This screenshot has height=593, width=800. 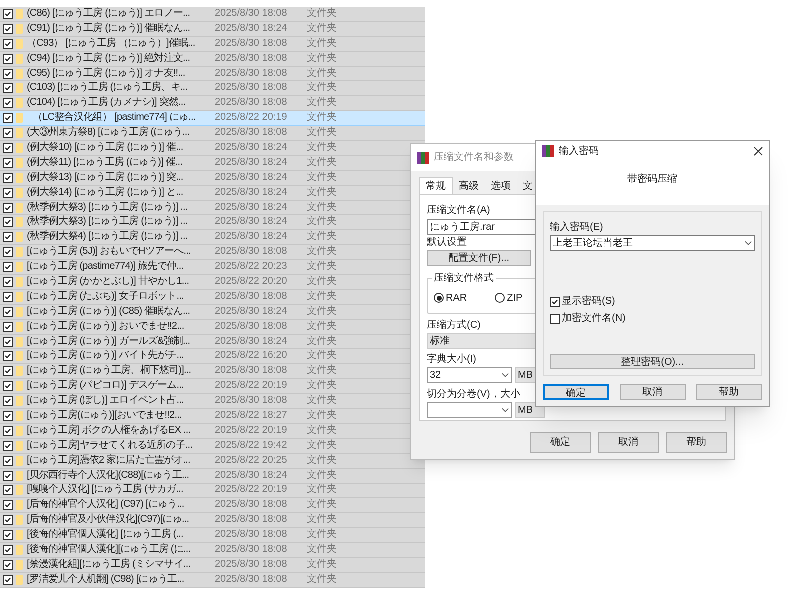 I want to click on file-row: [禁漫漢化組][にゅう工房 (ミシマサイ... 2025/8/30 18:08 文件夹, so click(x=212, y=565).